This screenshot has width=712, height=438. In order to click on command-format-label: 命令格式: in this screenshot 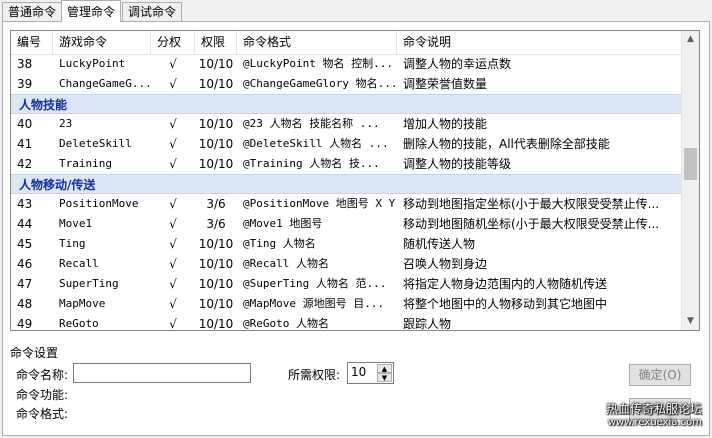, I will do `click(42, 414)`.